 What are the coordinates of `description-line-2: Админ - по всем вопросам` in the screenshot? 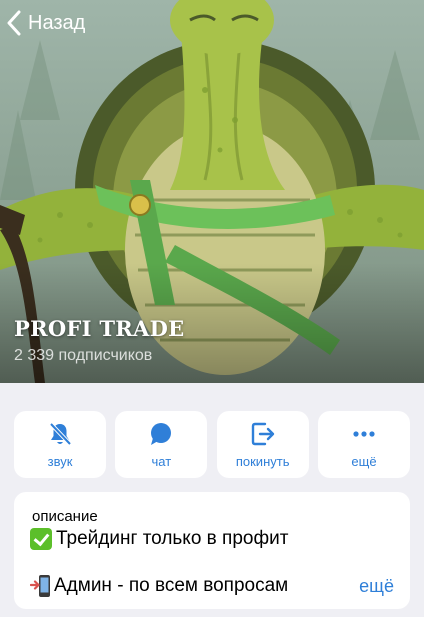 It's located at (159, 586).